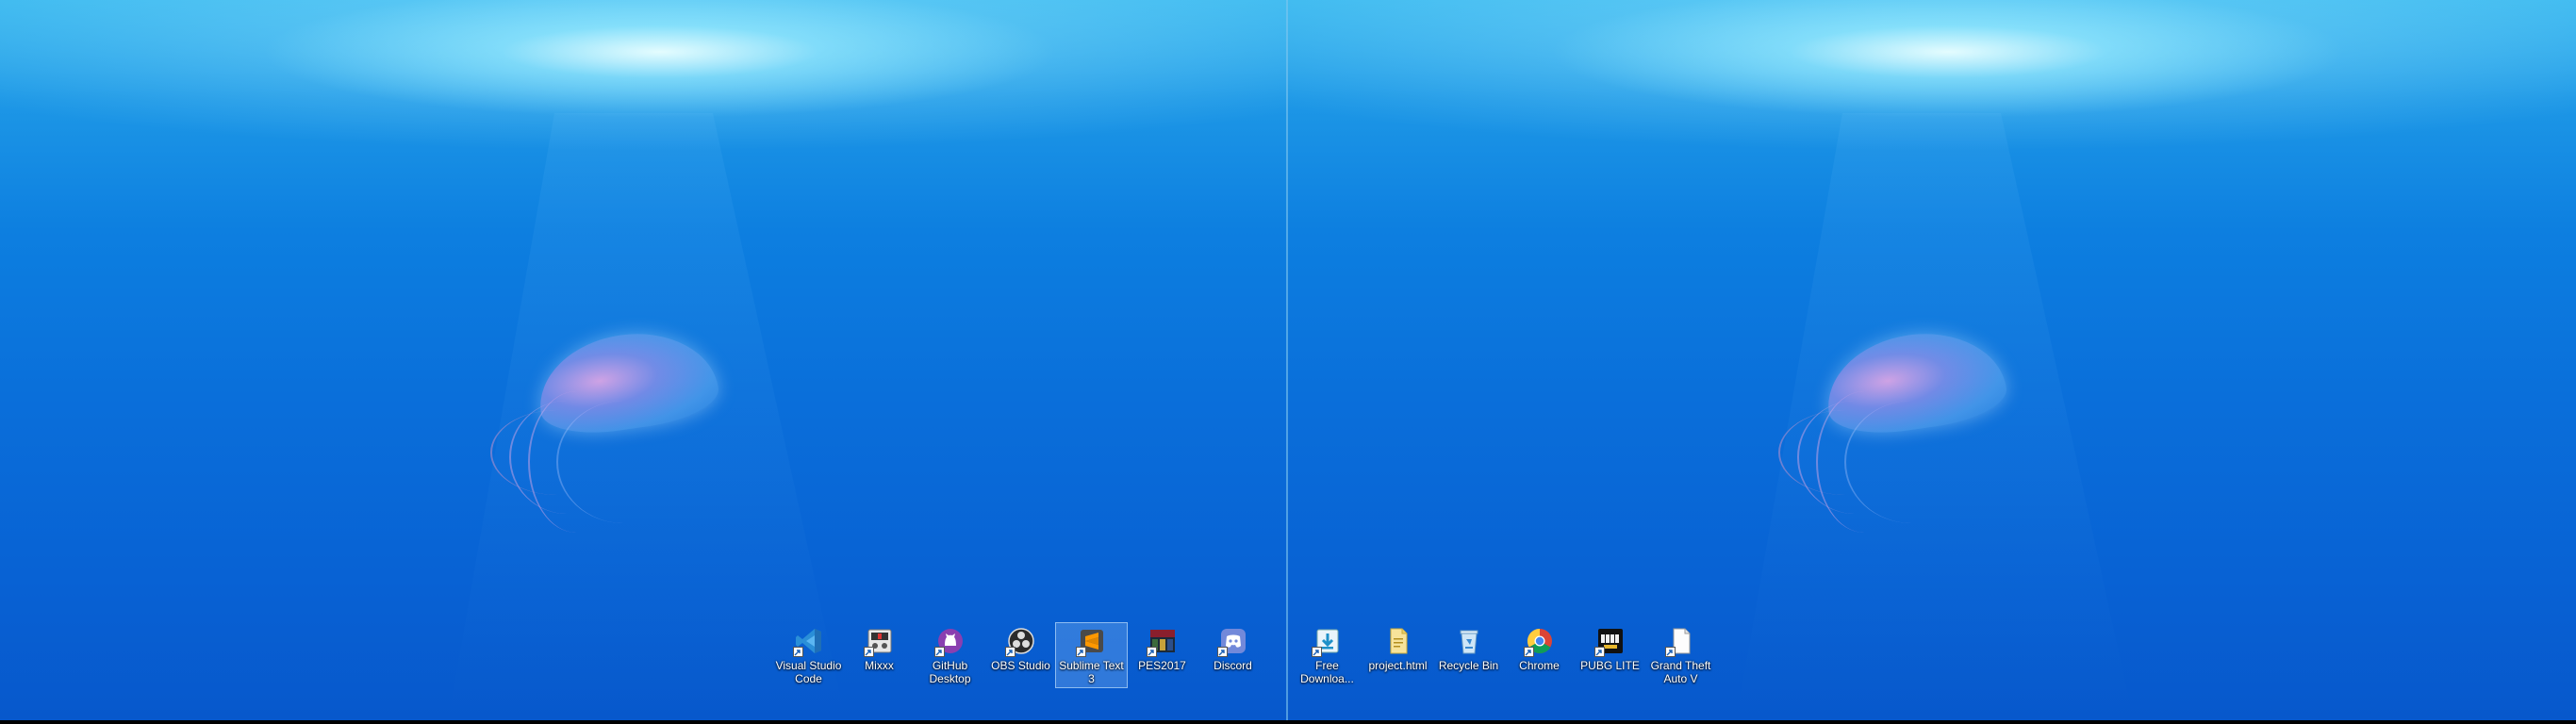 This screenshot has height=724, width=2576. I want to click on icon-label: Mixxx, so click(879, 665).